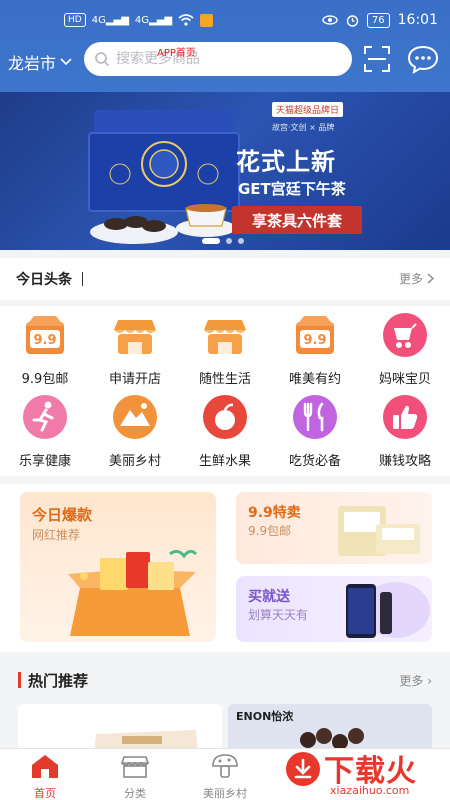 The image size is (450, 800). What do you see at coordinates (410, 279) in the screenshot?
I see `headline-more-label: 更多` at bounding box center [410, 279].